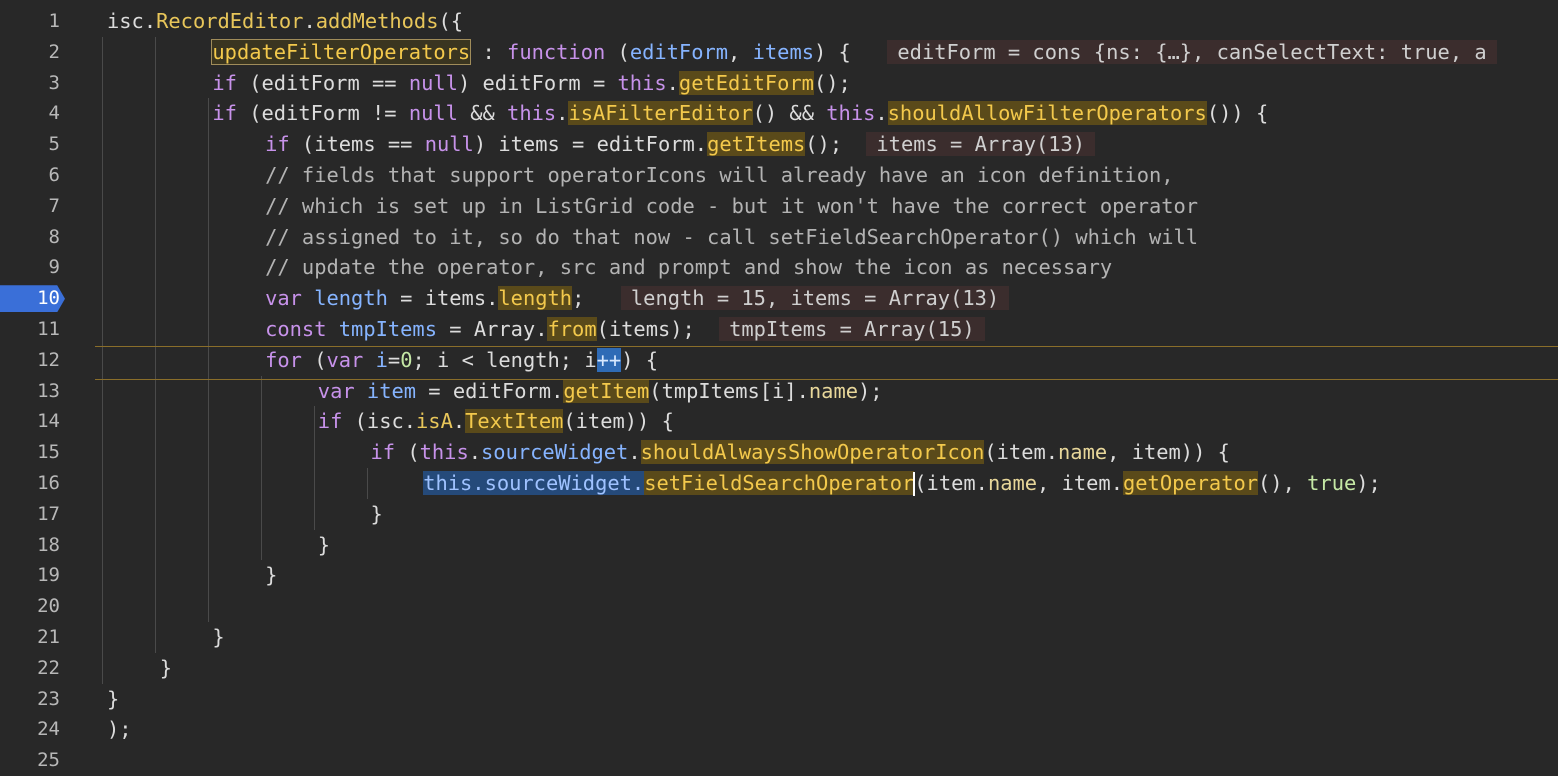 This screenshot has height=776, width=1558. I want to click on code-token: = Array., so click(492, 329).